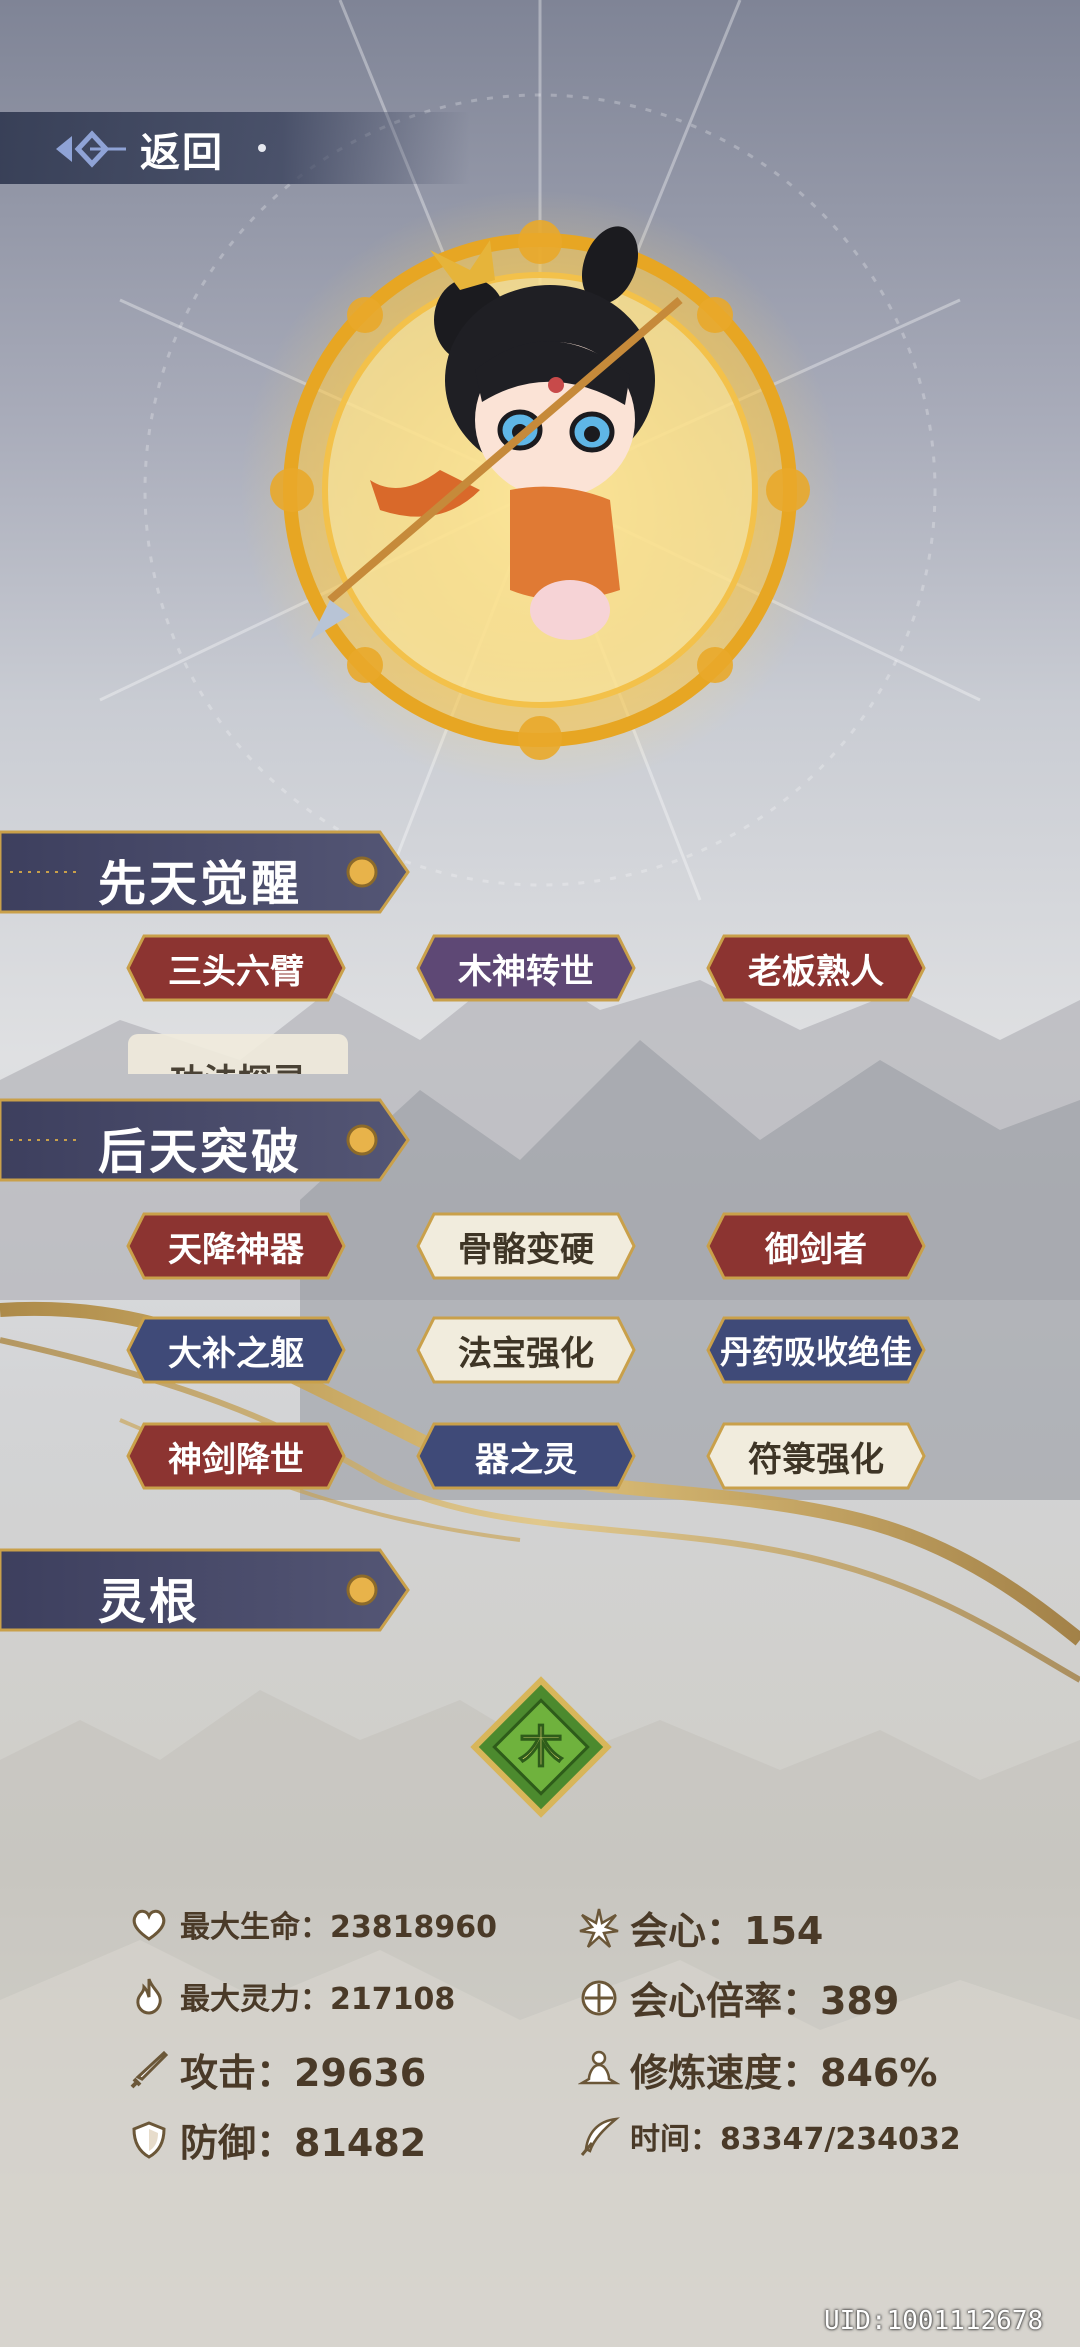 The height and width of the screenshot is (2347, 1080). I want to click on tag-label: 神剑降世, so click(236, 1459).